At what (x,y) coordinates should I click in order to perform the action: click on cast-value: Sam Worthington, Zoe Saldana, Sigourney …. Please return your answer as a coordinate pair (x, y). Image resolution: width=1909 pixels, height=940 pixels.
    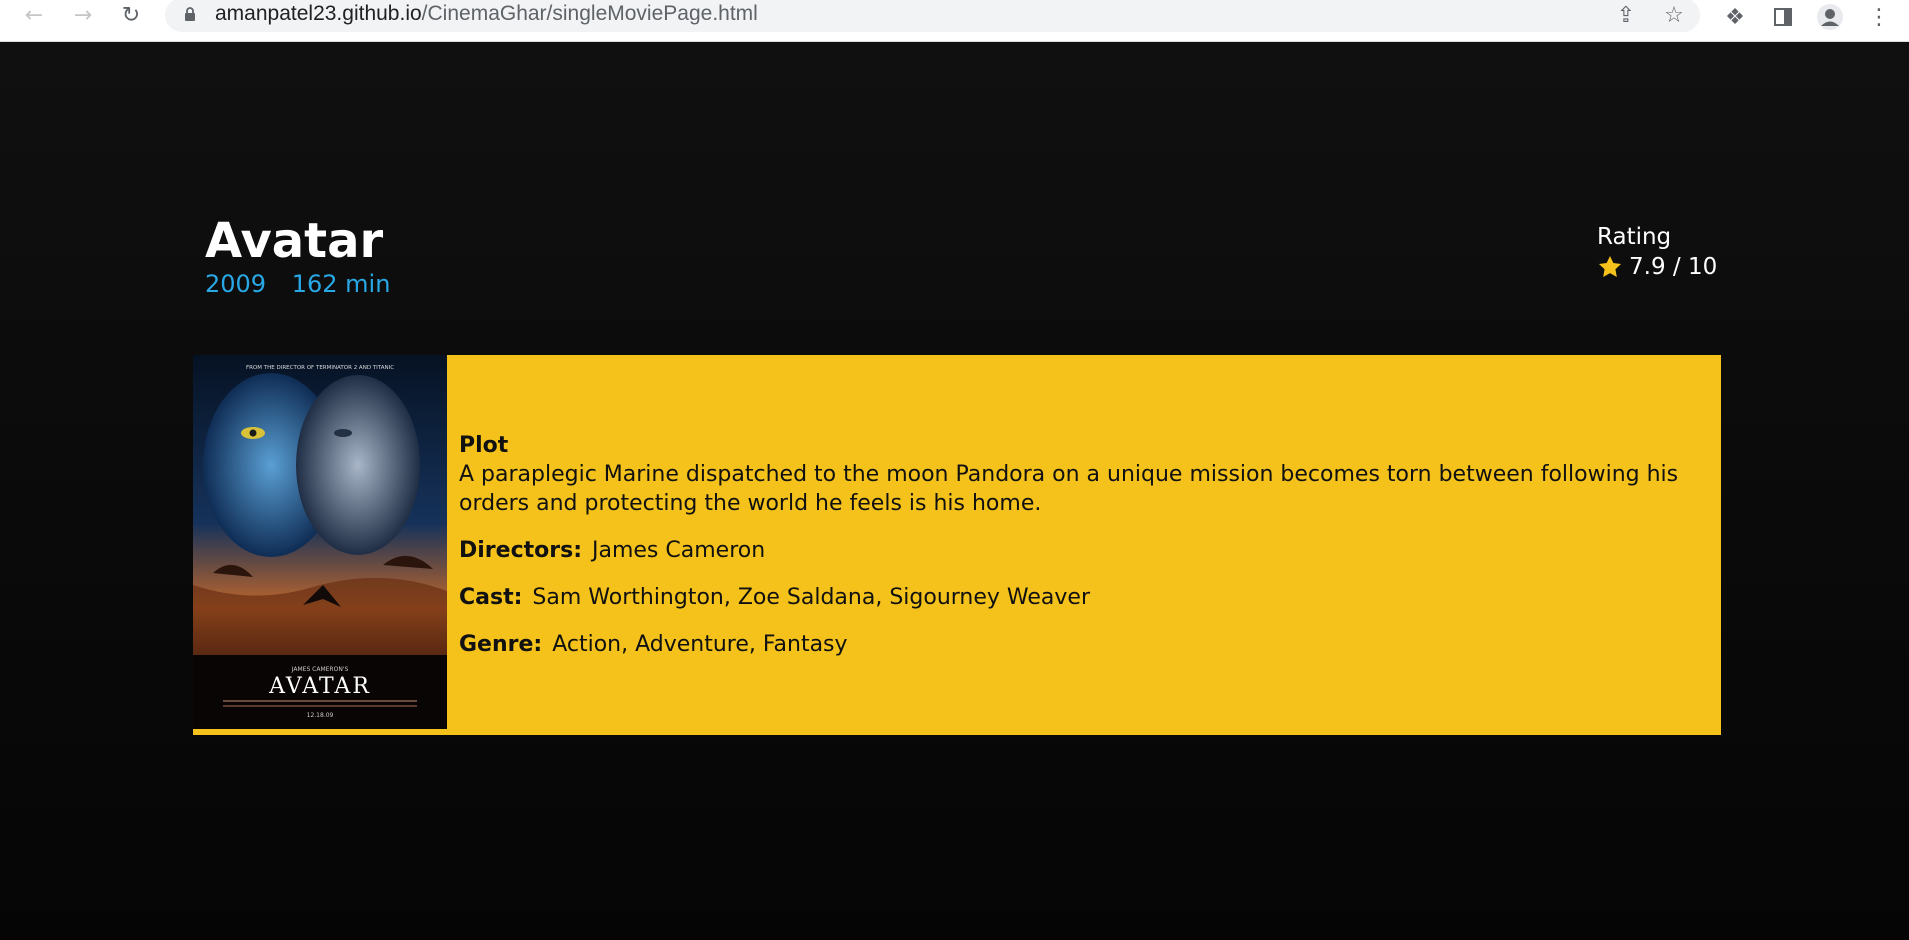
    Looking at the image, I should click on (811, 597).